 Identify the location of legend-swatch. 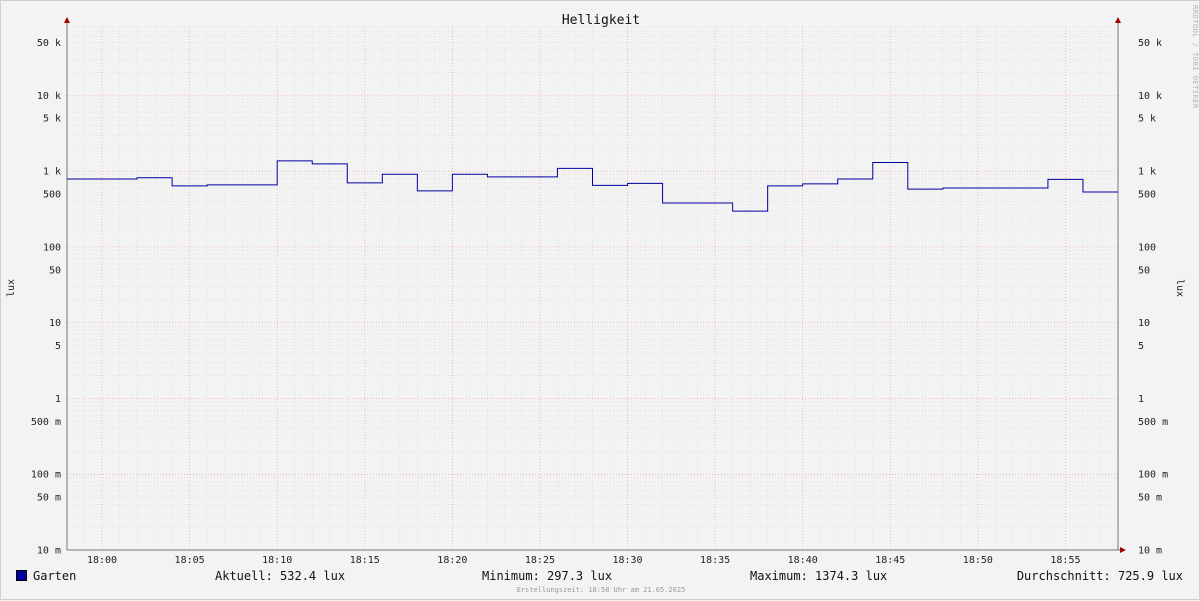
(21, 575).